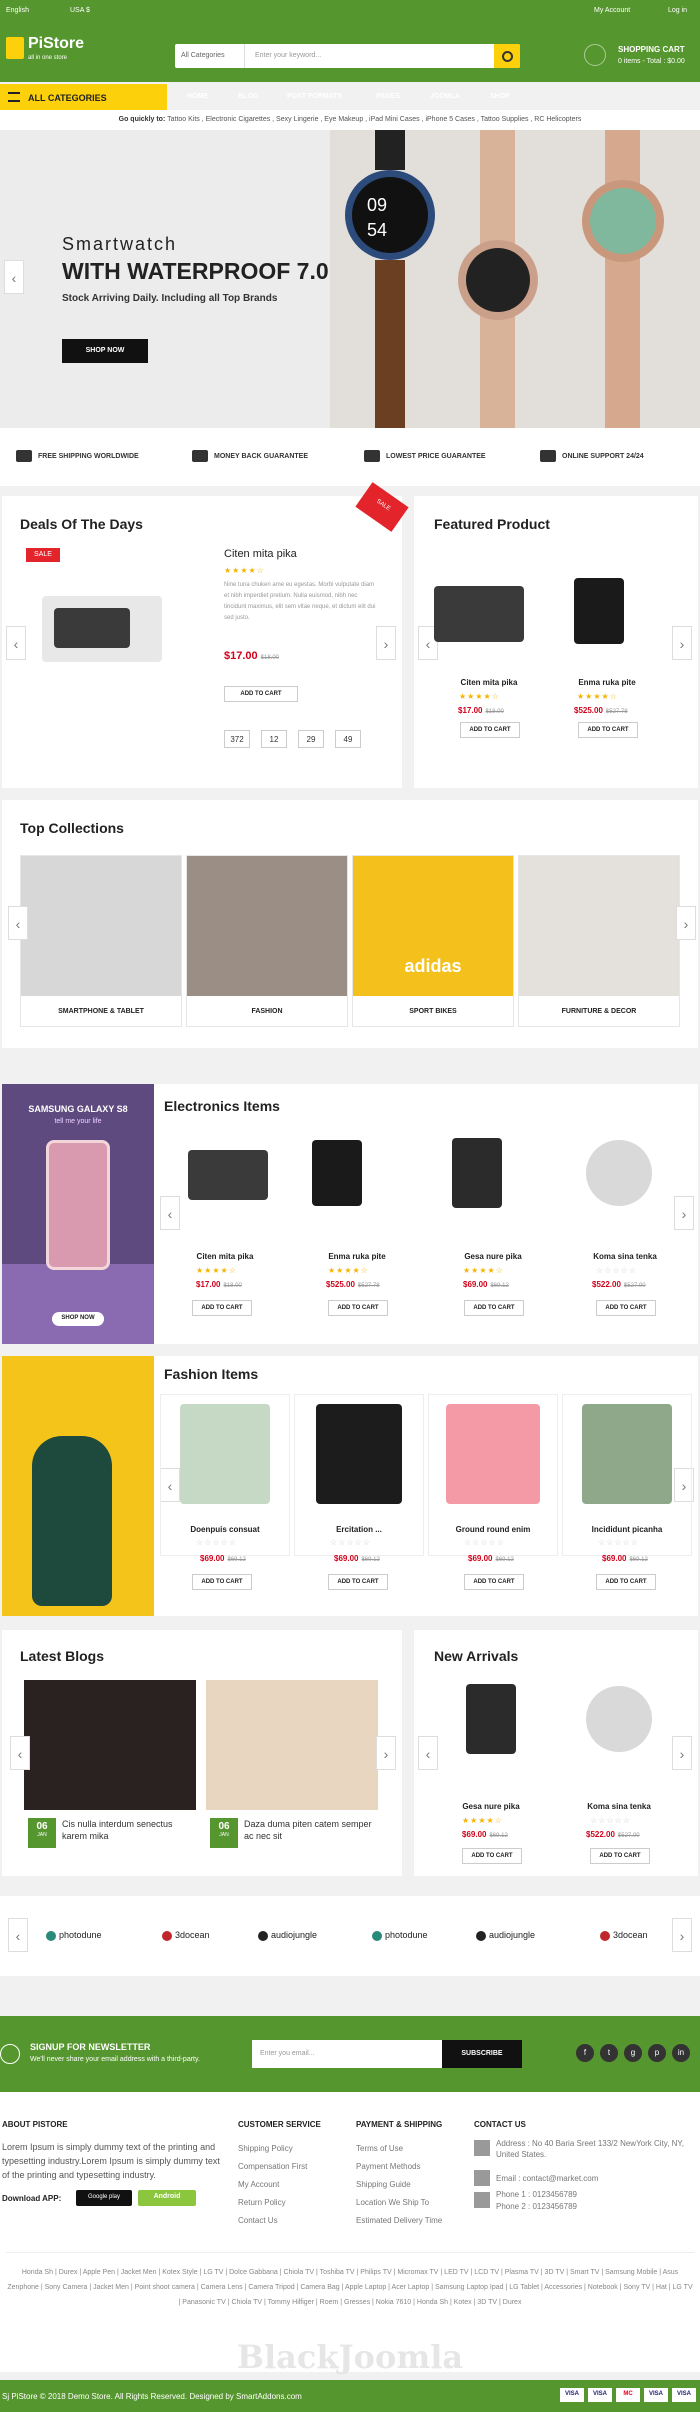 Image resolution: width=700 pixels, height=2412 pixels. What do you see at coordinates (104, 2198) in the screenshot?
I see `google-play-button: Google play` at bounding box center [104, 2198].